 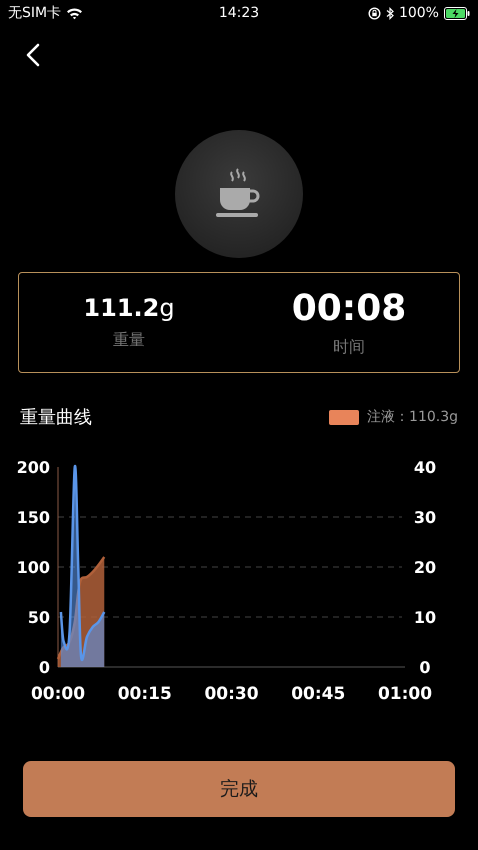 I want to click on clock-time: 14:23, so click(x=239, y=13).